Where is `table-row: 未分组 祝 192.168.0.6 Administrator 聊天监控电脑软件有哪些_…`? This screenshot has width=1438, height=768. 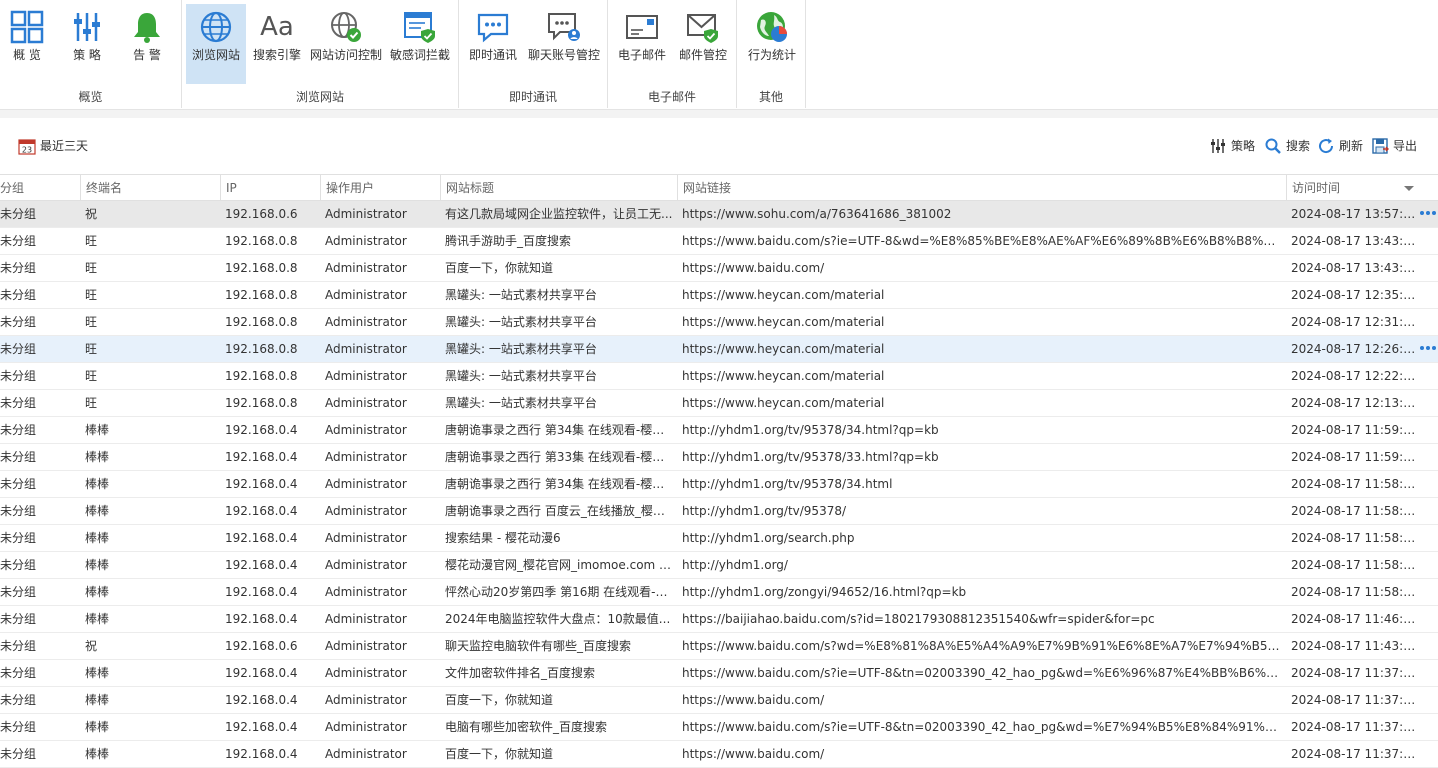
table-row: 未分组 祝 192.168.0.6 Administrator 聊天监控电脑软件有哪些_… is located at coordinates (719, 646).